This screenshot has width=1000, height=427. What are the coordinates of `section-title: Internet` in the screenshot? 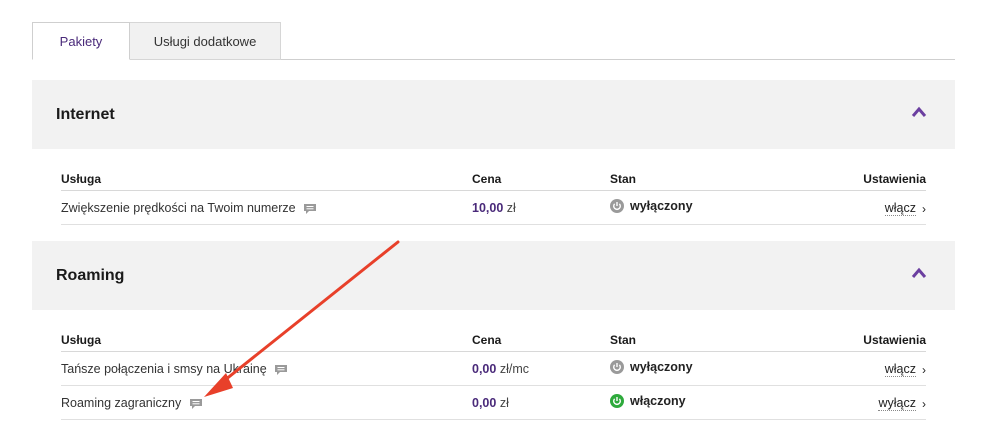 It's located at (85, 114).